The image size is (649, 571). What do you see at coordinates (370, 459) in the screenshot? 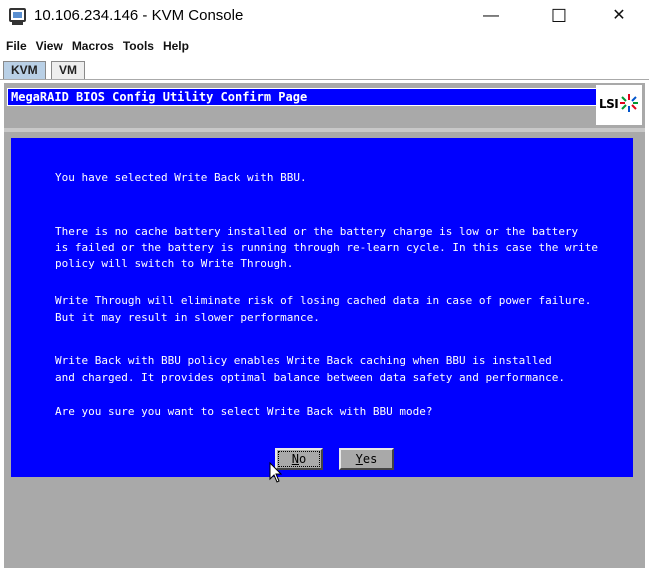
I see `yes-button-label: es` at bounding box center [370, 459].